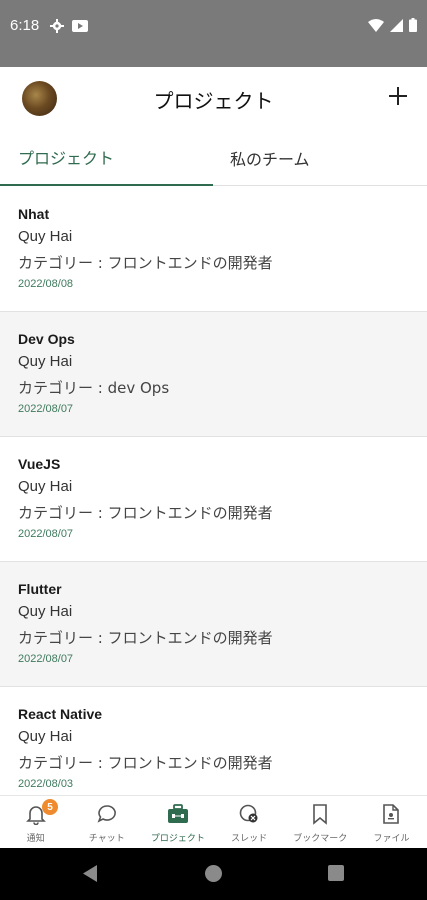 This screenshot has height=900, width=427. What do you see at coordinates (90, 873) in the screenshot?
I see `back-icon` at bounding box center [90, 873].